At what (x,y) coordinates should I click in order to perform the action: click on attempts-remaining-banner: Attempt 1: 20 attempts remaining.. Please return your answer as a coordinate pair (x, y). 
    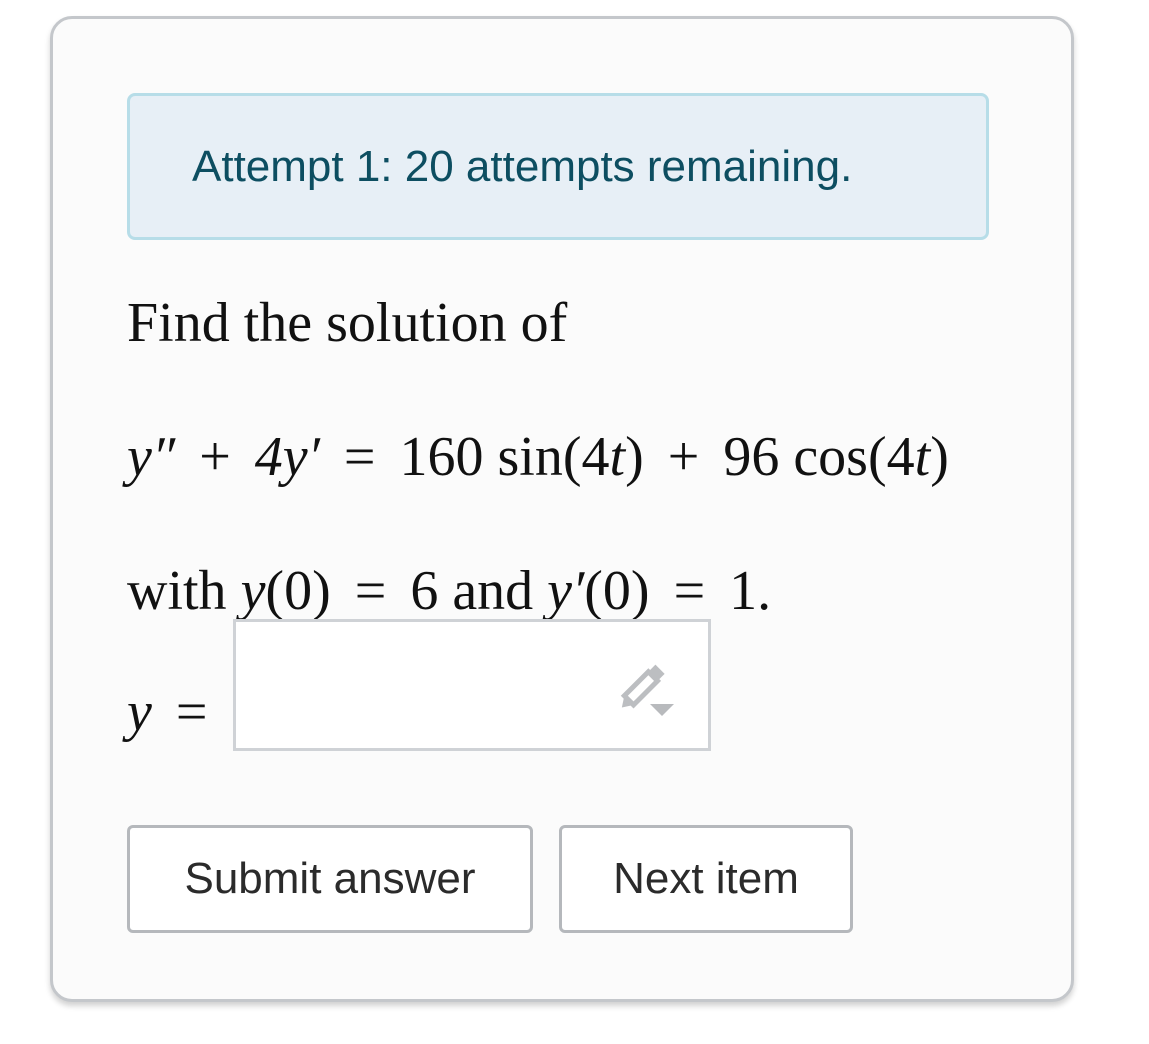
    Looking at the image, I should click on (558, 166).